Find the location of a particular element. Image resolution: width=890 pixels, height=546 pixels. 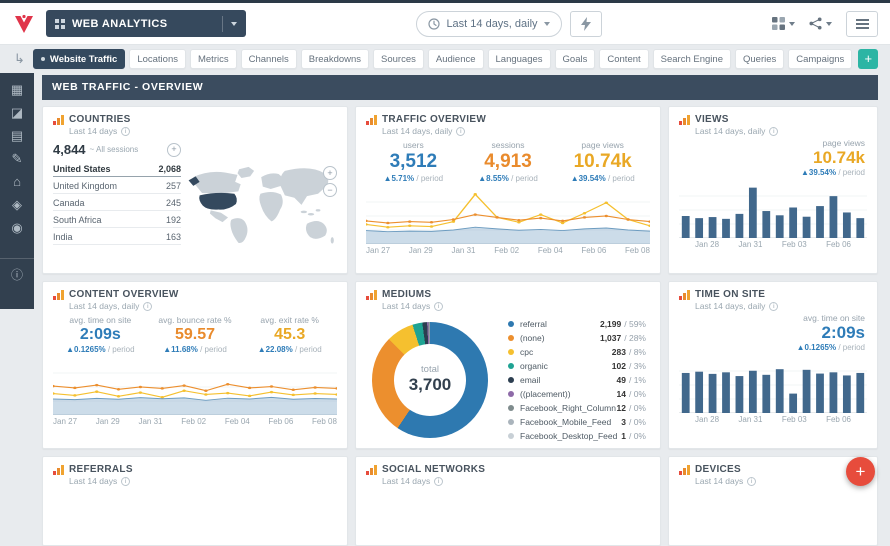

x-axis-label: Feb 02 is located at coordinates (194, 421).